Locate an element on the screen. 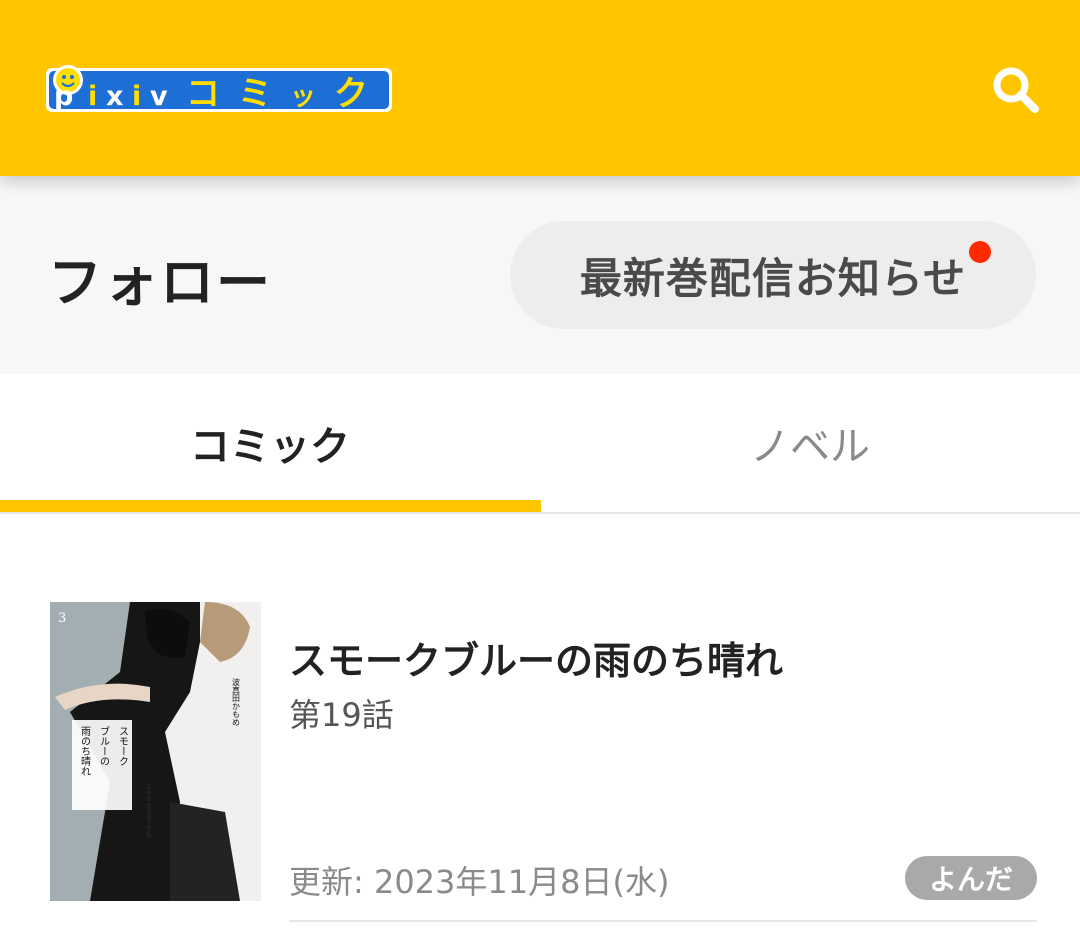  search-icon is located at coordinates (1016, 90).